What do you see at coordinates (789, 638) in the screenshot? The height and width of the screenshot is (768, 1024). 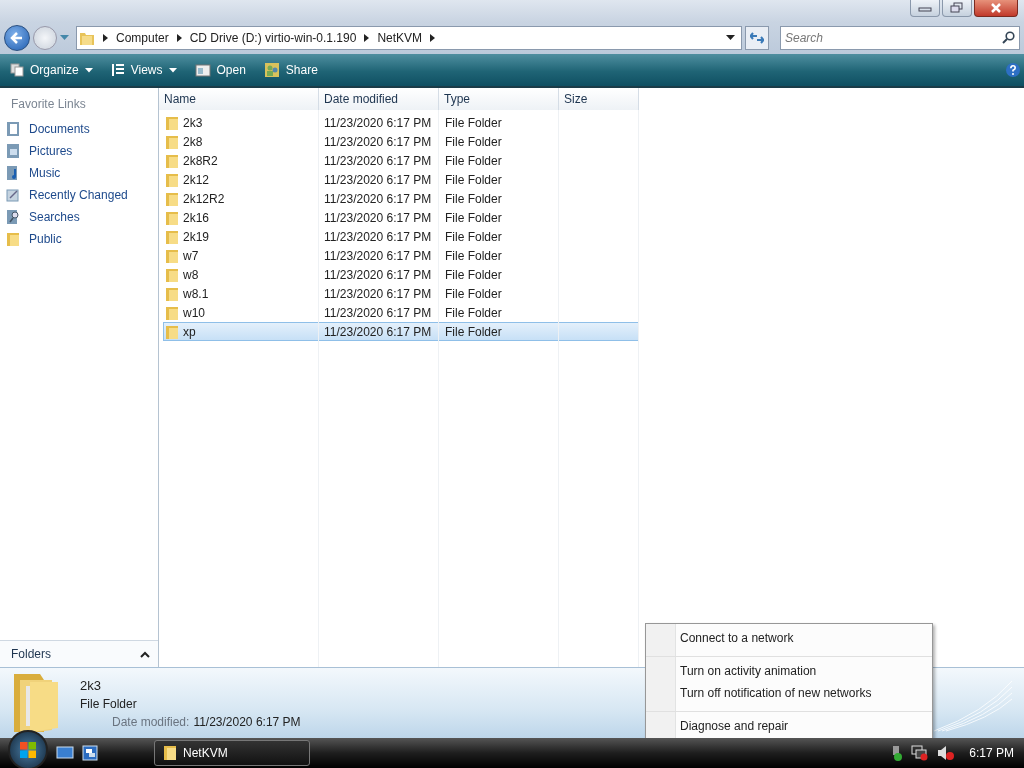 I see `menu-item: Connect to a network` at bounding box center [789, 638].